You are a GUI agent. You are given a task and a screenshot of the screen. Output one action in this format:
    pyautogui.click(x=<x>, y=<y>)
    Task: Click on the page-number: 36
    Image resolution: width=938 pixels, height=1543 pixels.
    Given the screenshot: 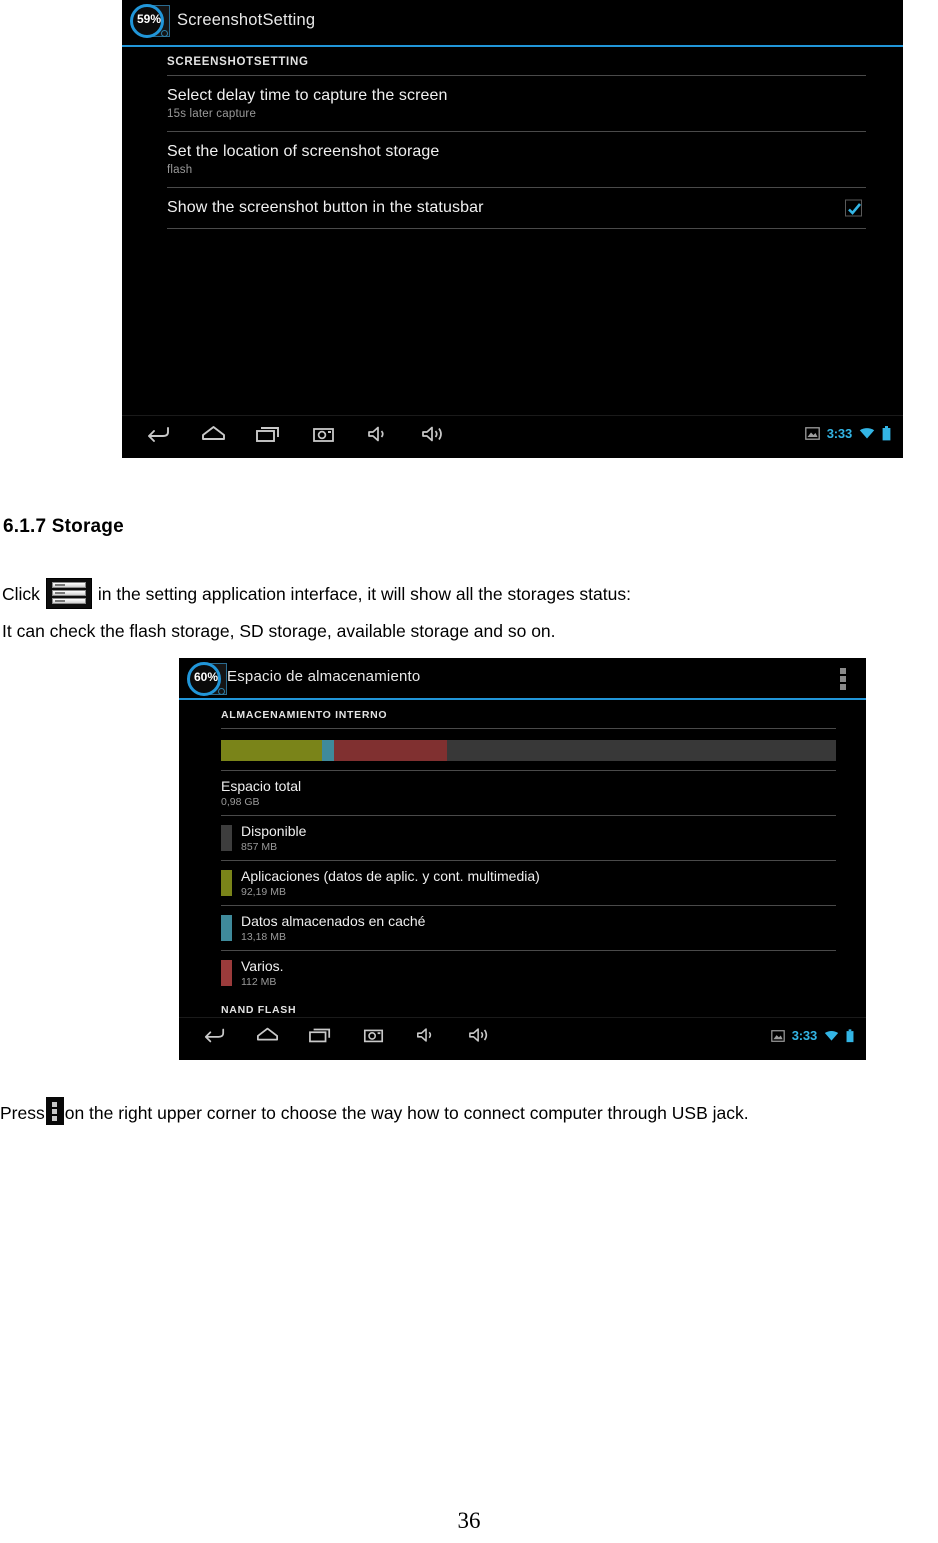 What is the action you would take?
    pyautogui.click(x=469, y=1520)
    